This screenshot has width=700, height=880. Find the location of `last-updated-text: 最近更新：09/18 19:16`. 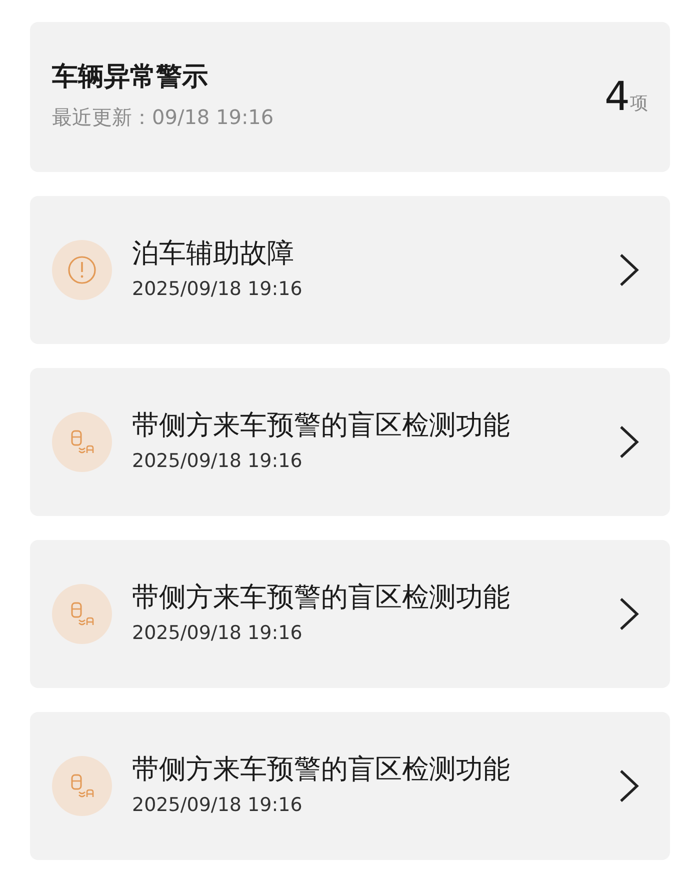

last-updated-text: 最近更新：09/18 19:16 is located at coordinates (163, 117).